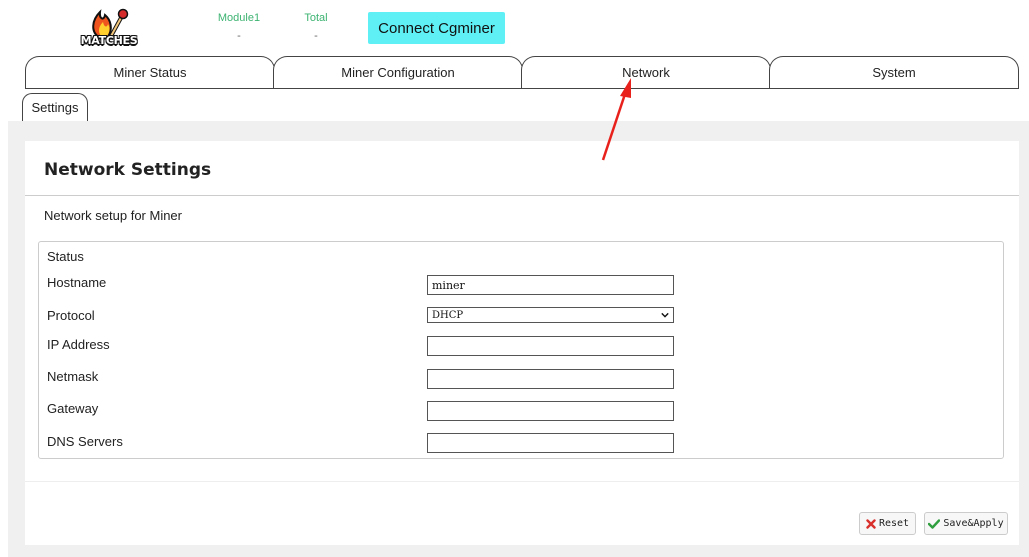  Describe the element at coordinates (522, 88) in the screenshot. I see `tab-divider` at that location.